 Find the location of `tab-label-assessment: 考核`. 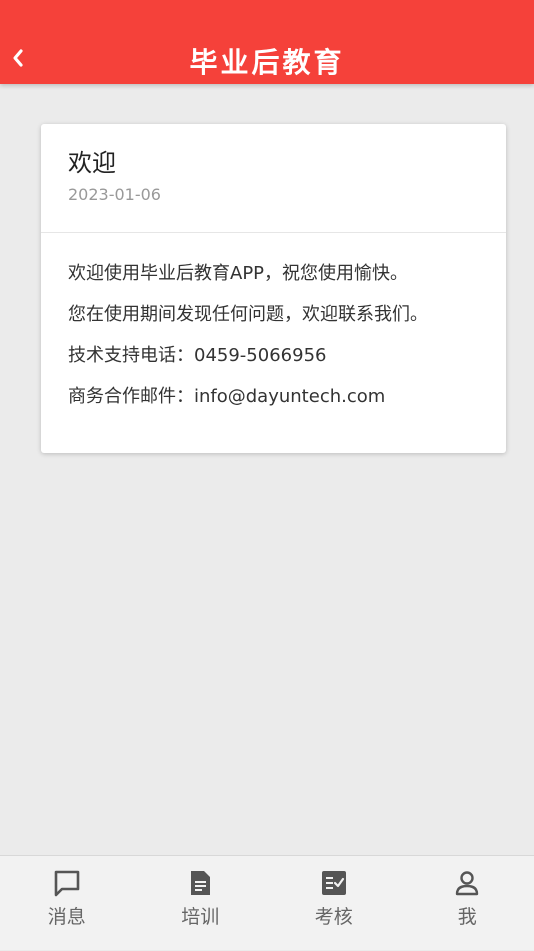

tab-label-assessment: 考核 is located at coordinates (334, 917).